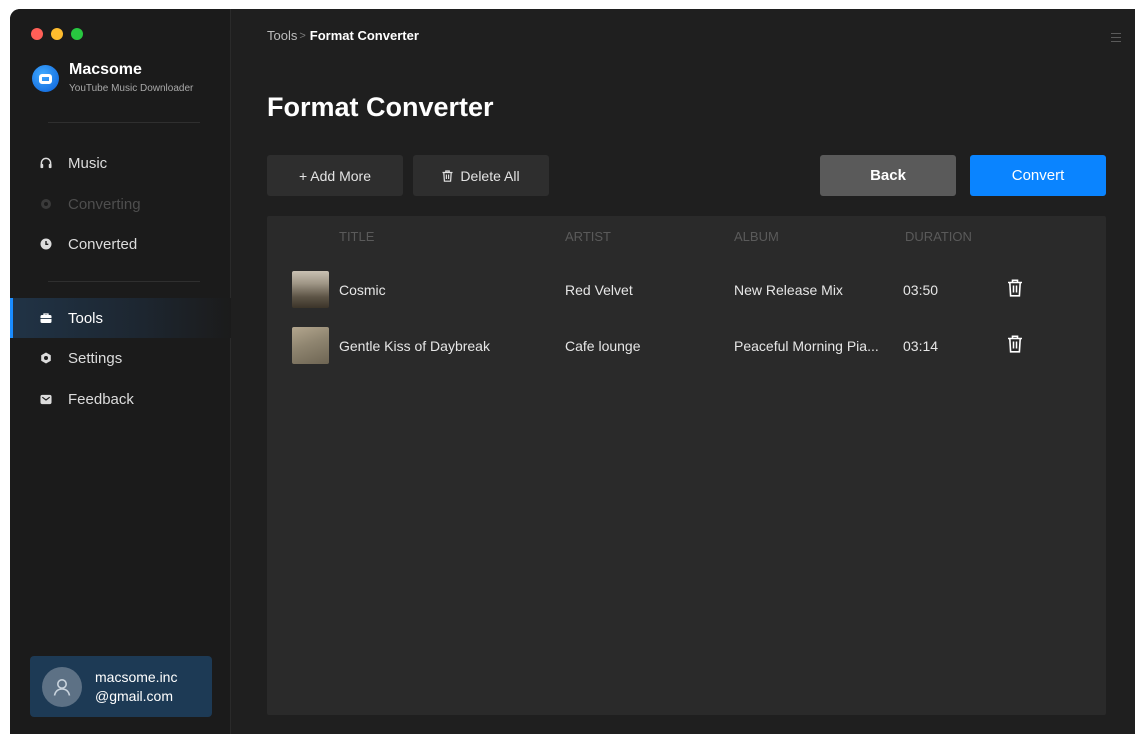  Describe the element at coordinates (62, 686) in the screenshot. I see `user-avatar-icon` at that location.